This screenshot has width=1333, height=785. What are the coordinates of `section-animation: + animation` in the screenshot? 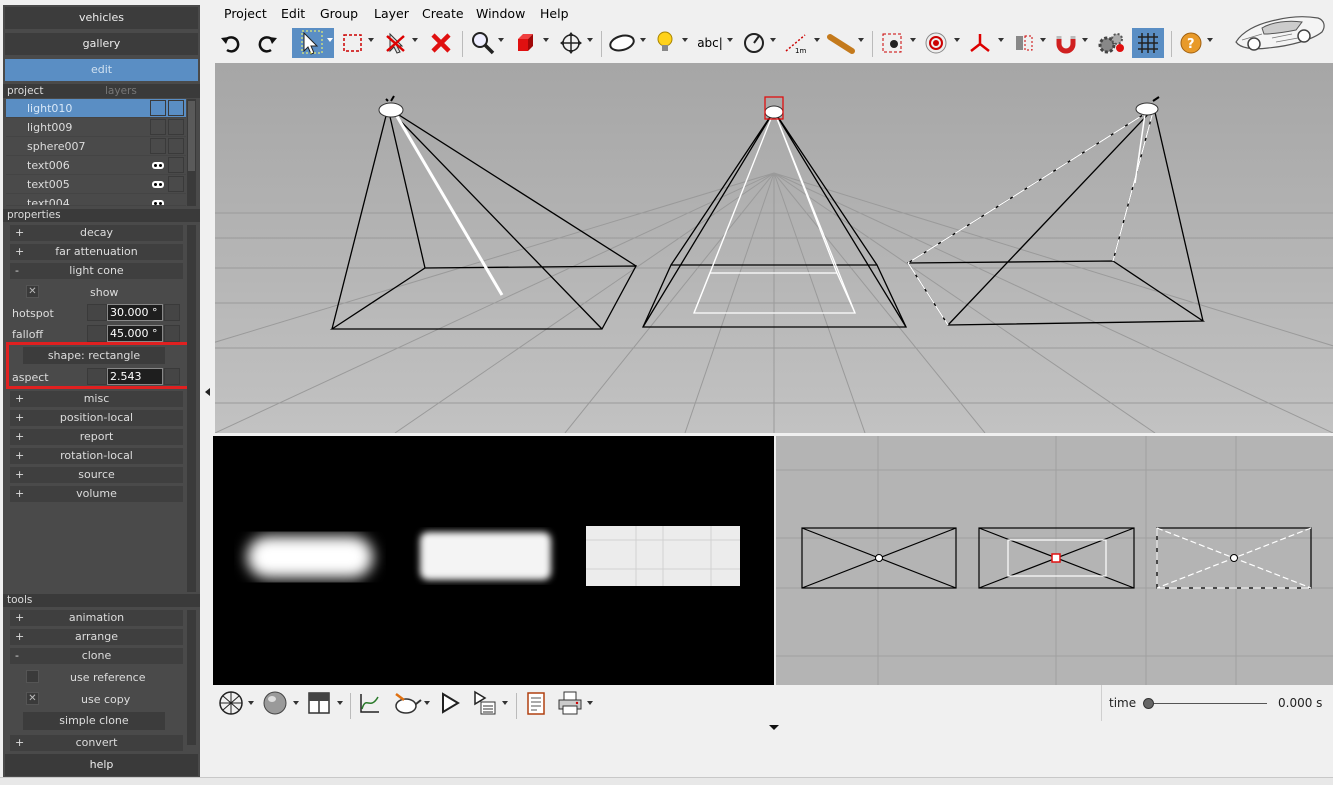 It's located at (96, 618).